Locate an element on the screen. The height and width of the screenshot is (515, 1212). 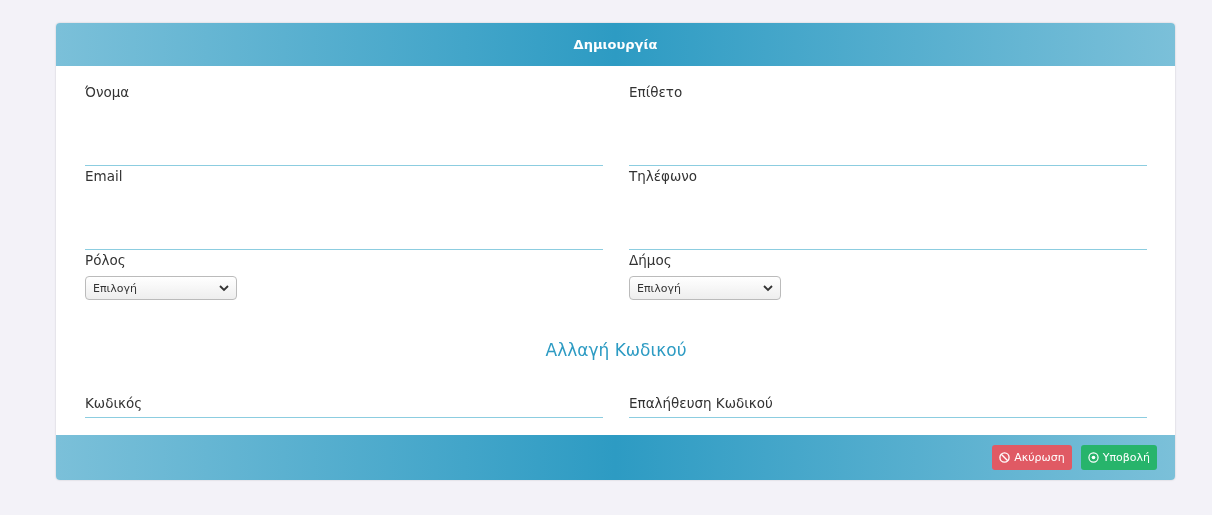
field-label: Δήμος is located at coordinates (650, 260).